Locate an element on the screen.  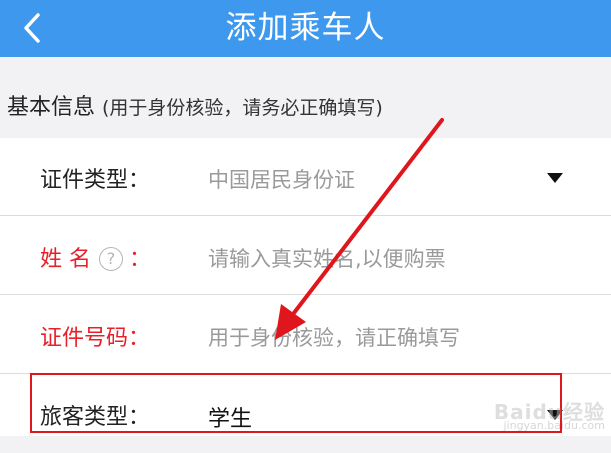
help-icon: ? is located at coordinates (111, 259).